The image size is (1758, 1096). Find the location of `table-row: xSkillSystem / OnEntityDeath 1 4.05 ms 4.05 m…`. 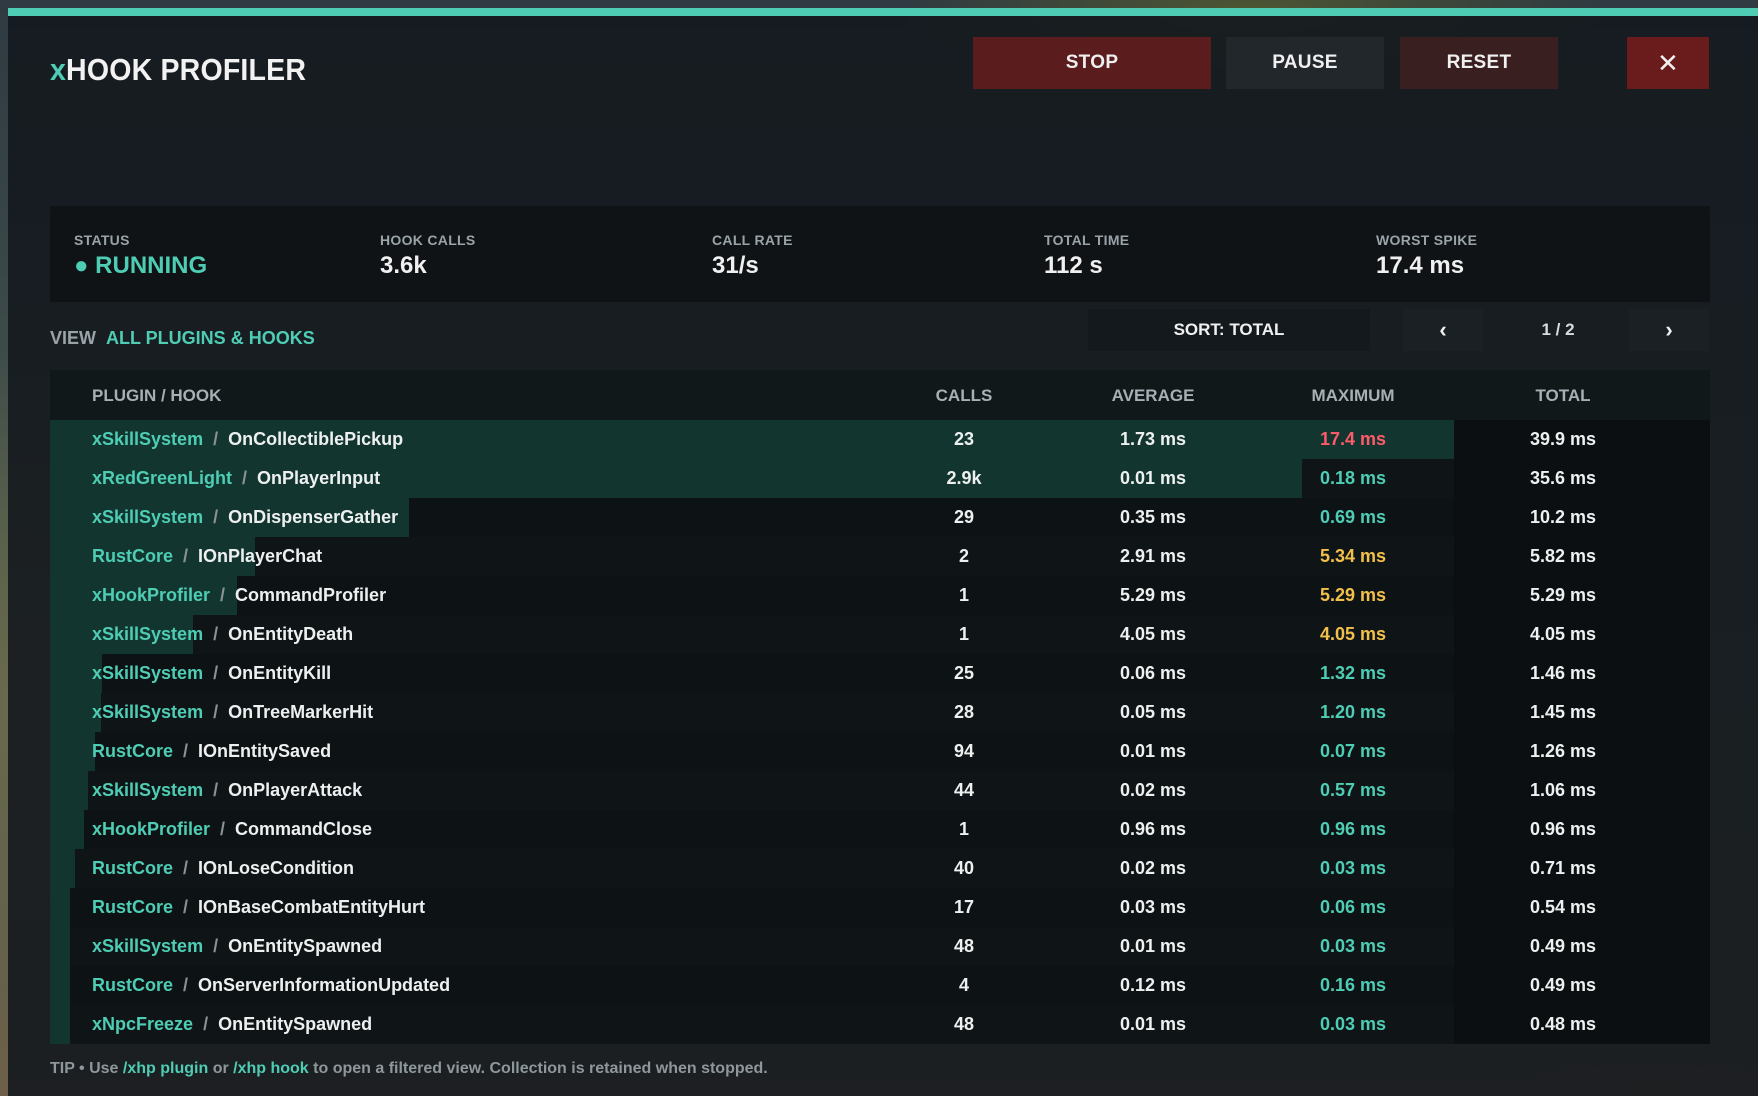

table-row: xSkillSystem / OnEntityDeath 1 4.05 ms 4.05 m… is located at coordinates (880, 634).